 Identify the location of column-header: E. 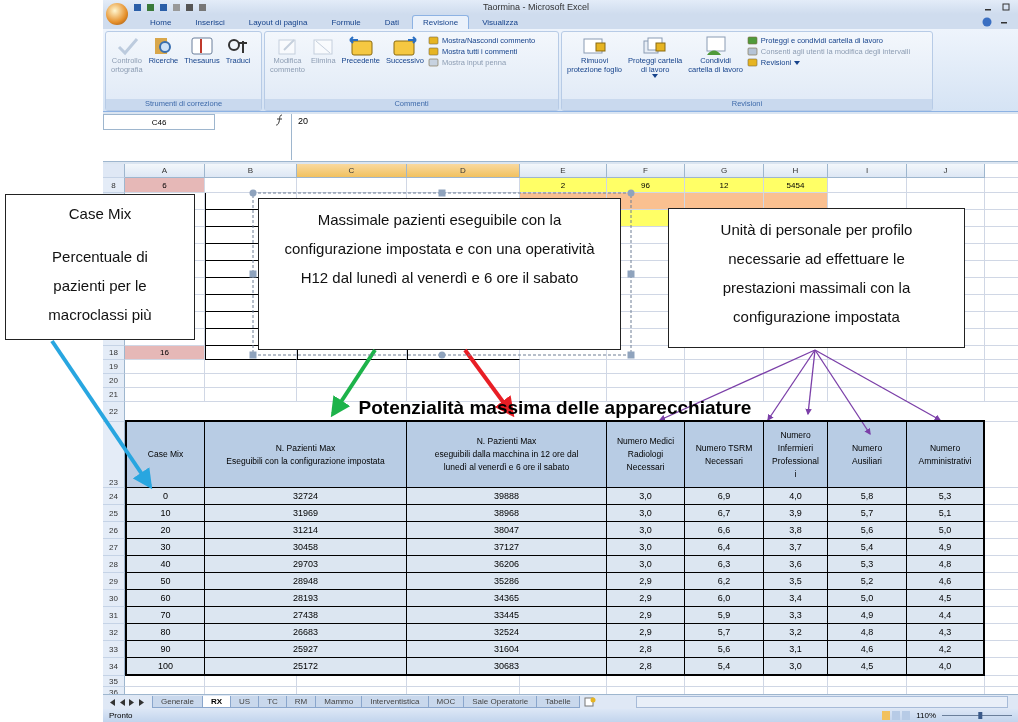
(563, 171).